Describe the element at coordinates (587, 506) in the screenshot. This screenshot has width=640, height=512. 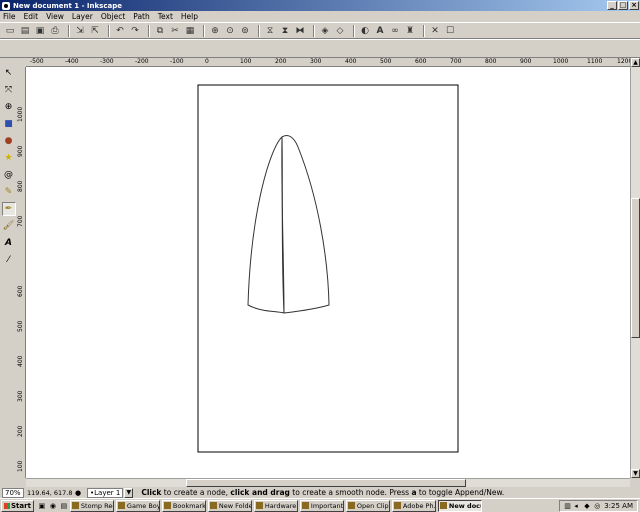
I see `tray-app-icon: ◆` at that location.